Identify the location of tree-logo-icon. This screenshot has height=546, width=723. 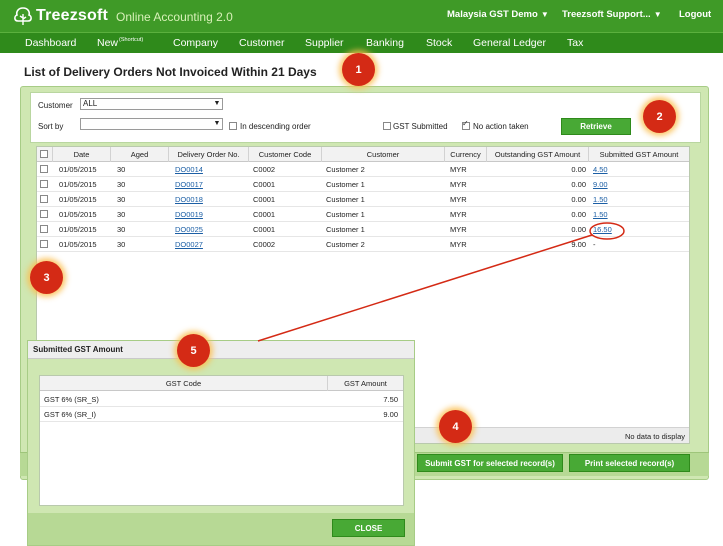
(23, 16).